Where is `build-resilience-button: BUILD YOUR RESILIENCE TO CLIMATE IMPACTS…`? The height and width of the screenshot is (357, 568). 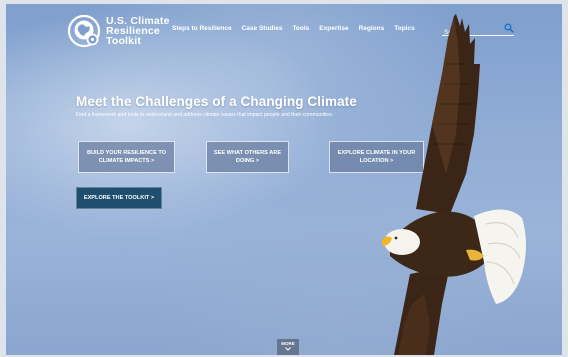
build-resilience-button: BUILD YOUR RESILIENCE TO CLIMATE IMPACTS… is located at coordinates (126, 157).